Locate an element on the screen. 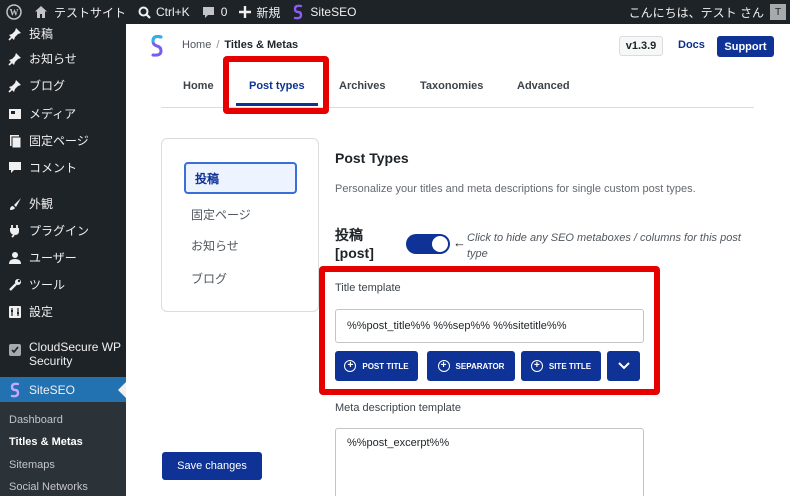 This screenshot has height=496, width=790. command-palette-link: Ctrl+K is located at coordinates (164, 12).